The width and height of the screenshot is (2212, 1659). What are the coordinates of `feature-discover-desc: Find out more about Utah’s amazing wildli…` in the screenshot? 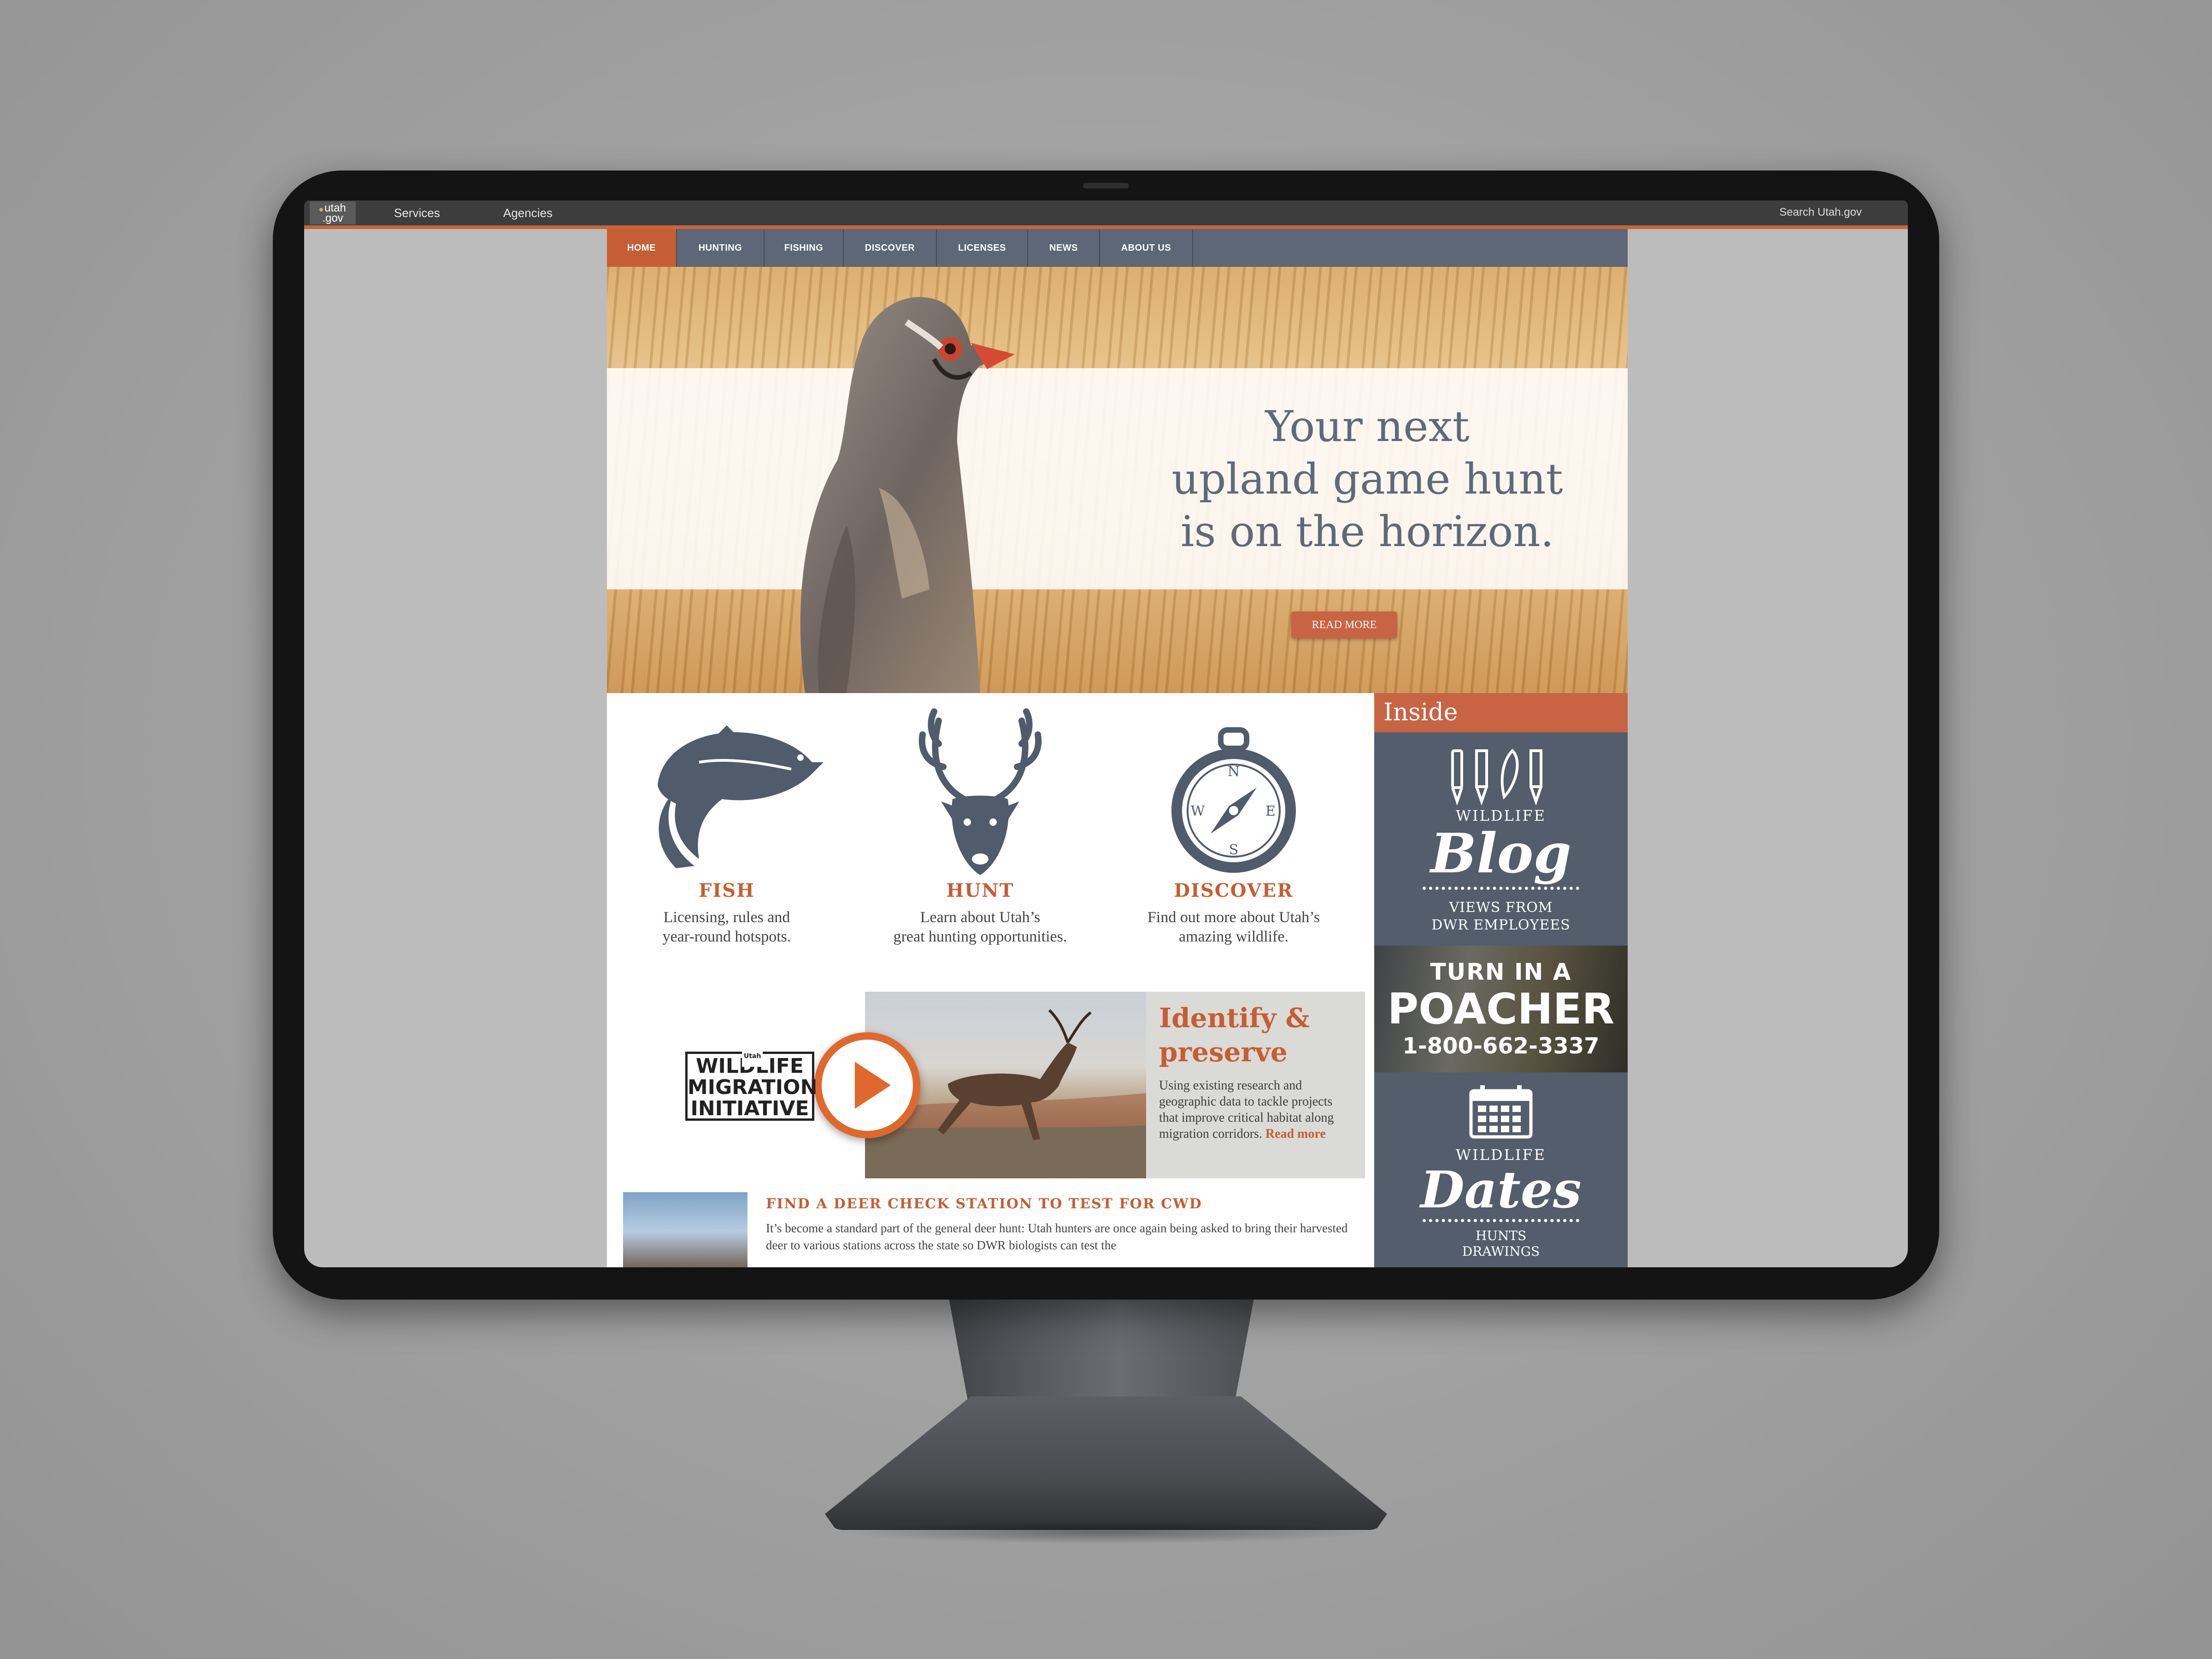 It's located at (1233, 927).